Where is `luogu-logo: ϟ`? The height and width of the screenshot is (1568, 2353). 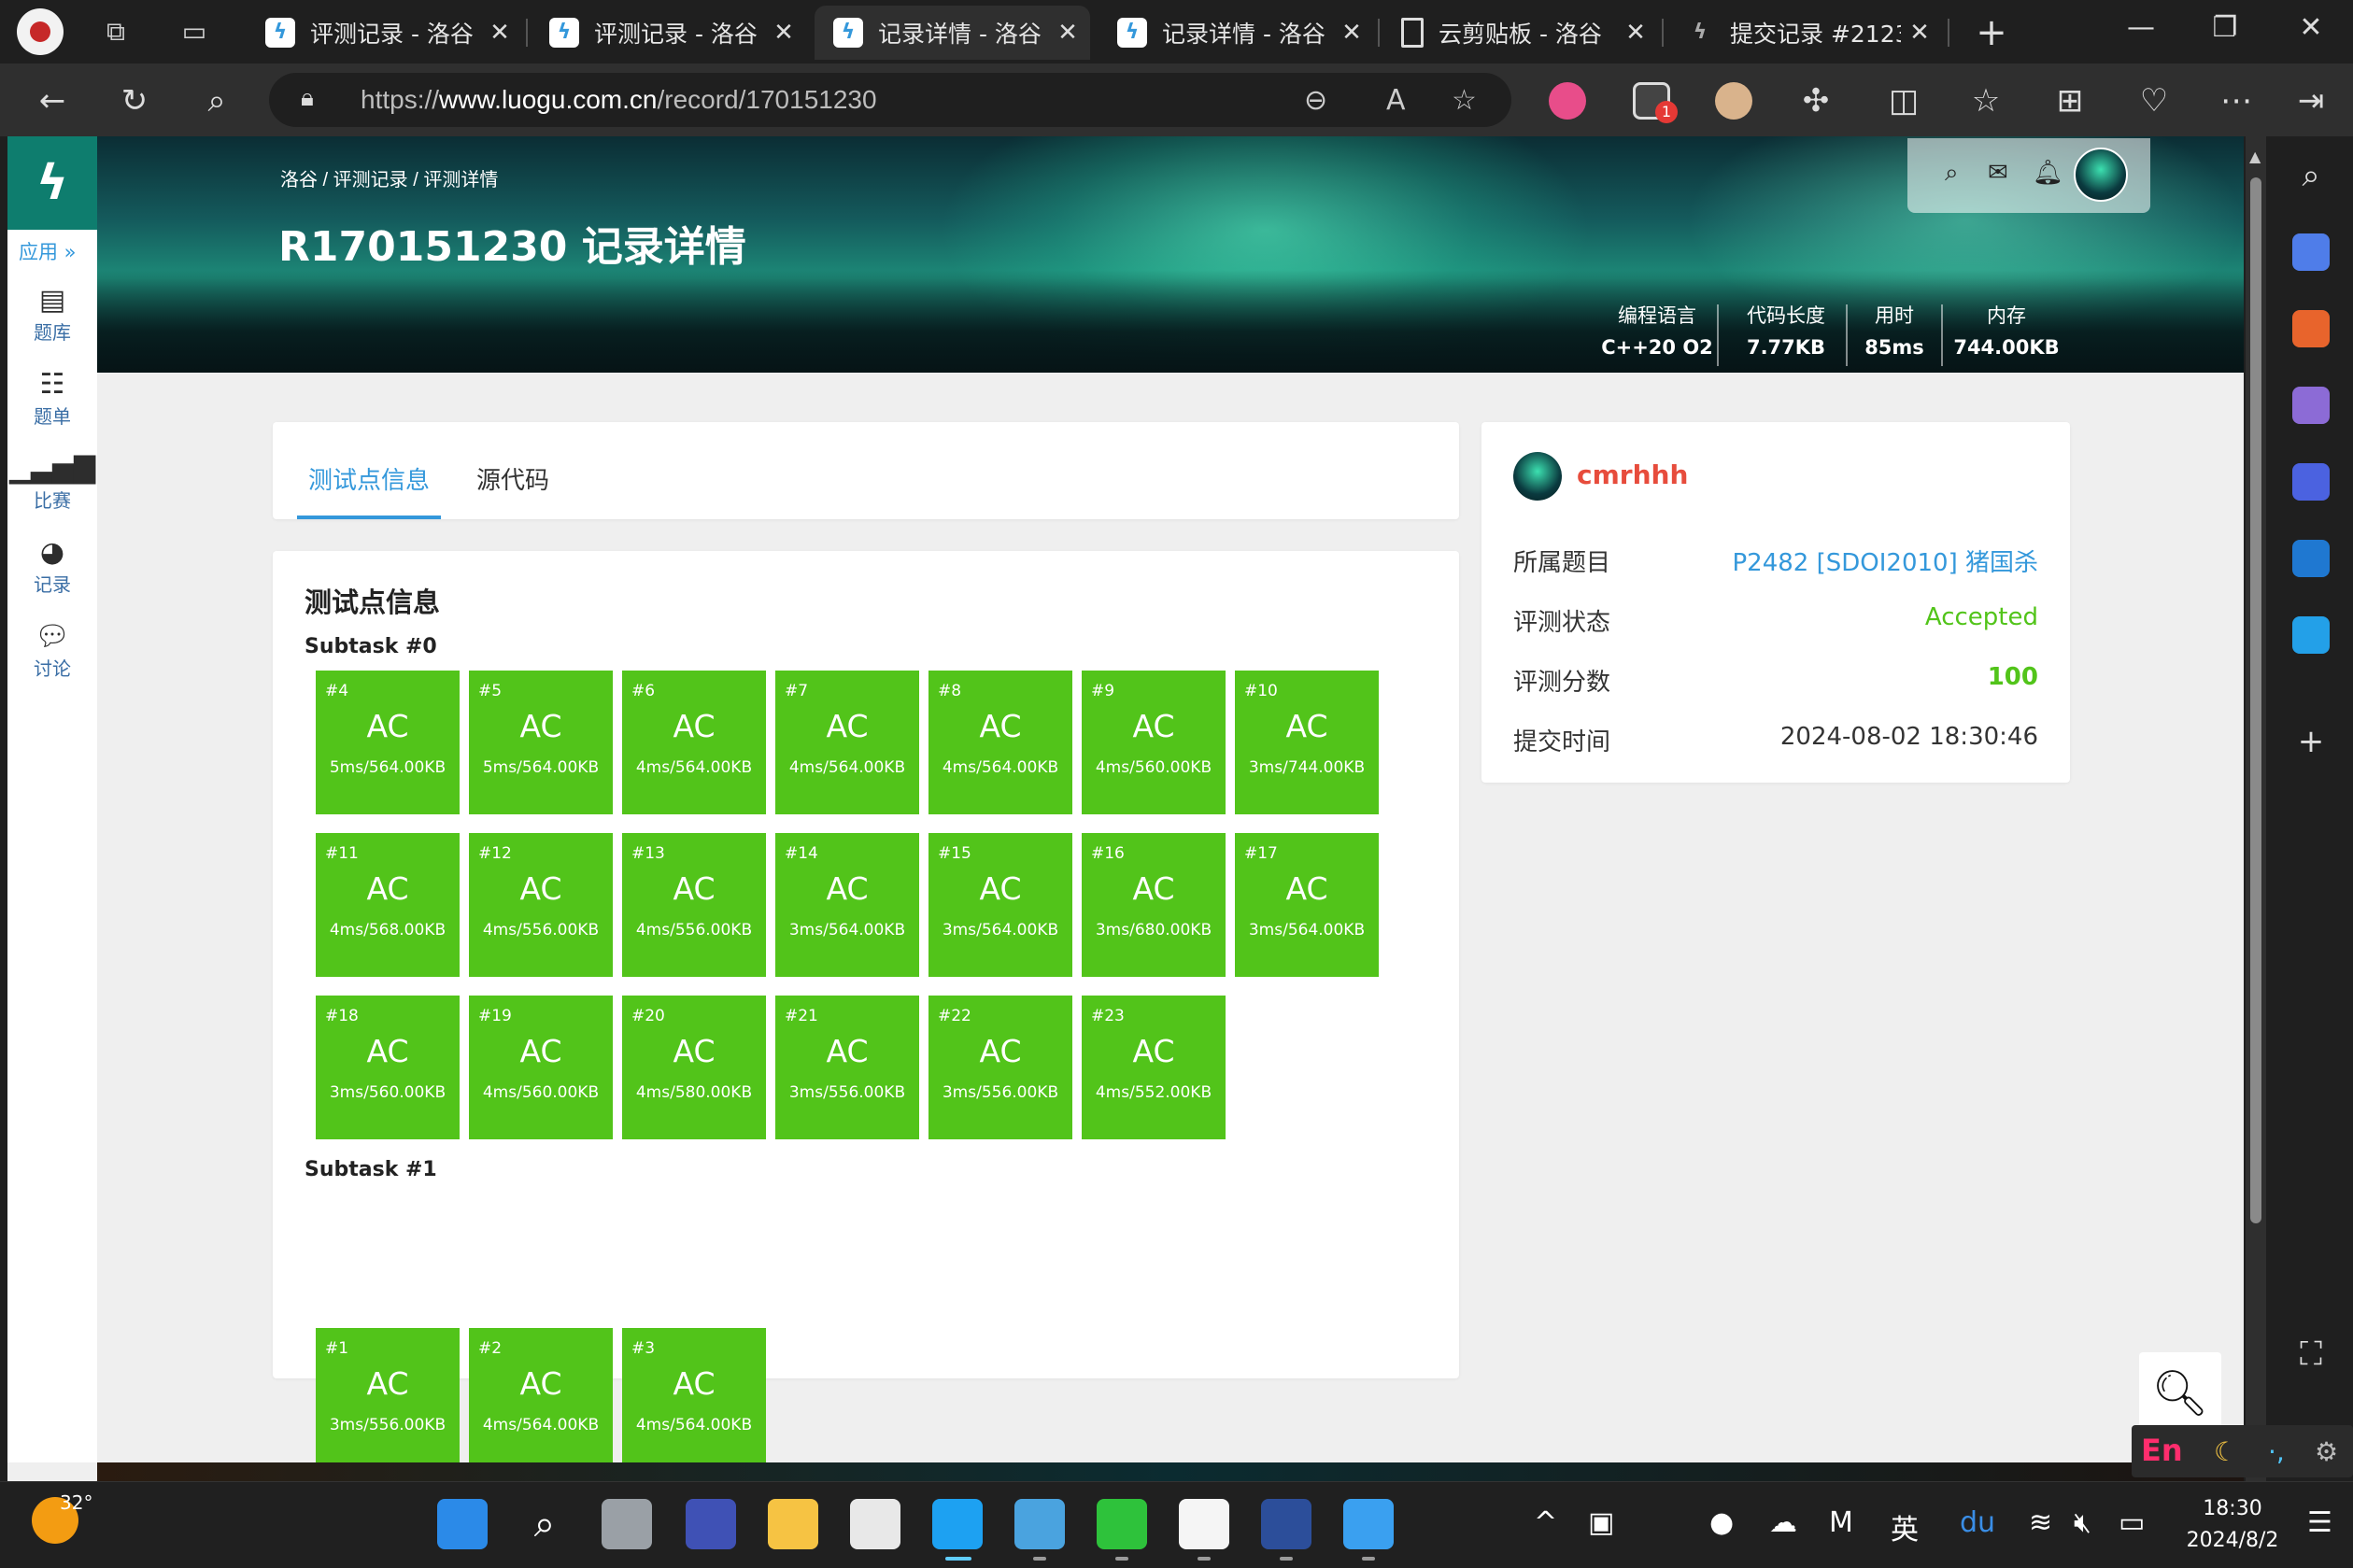
luogu-logo: ϟ is located at coordinates (52, 183).